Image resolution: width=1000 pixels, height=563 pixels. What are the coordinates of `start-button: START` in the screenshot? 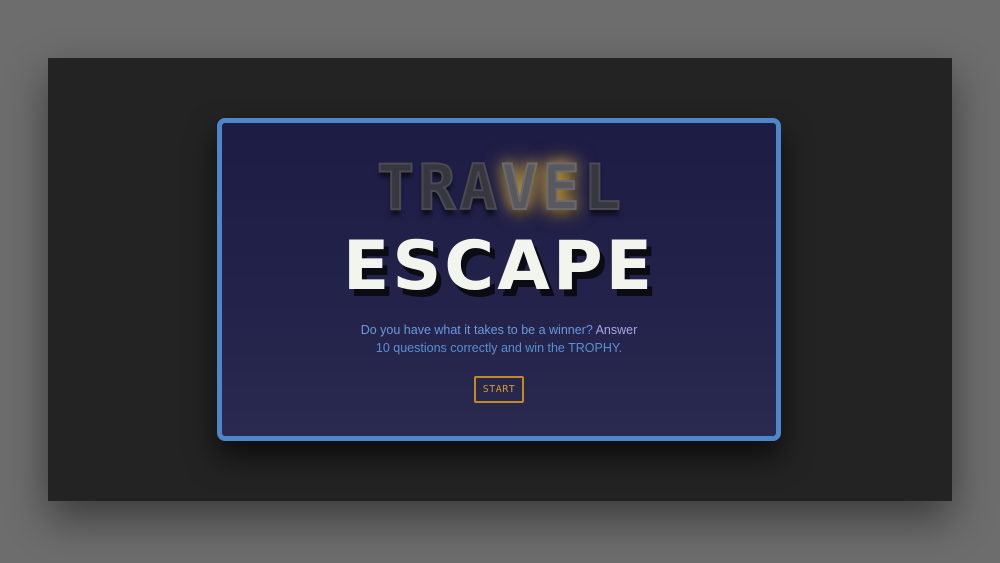 It's located at (499, 389).